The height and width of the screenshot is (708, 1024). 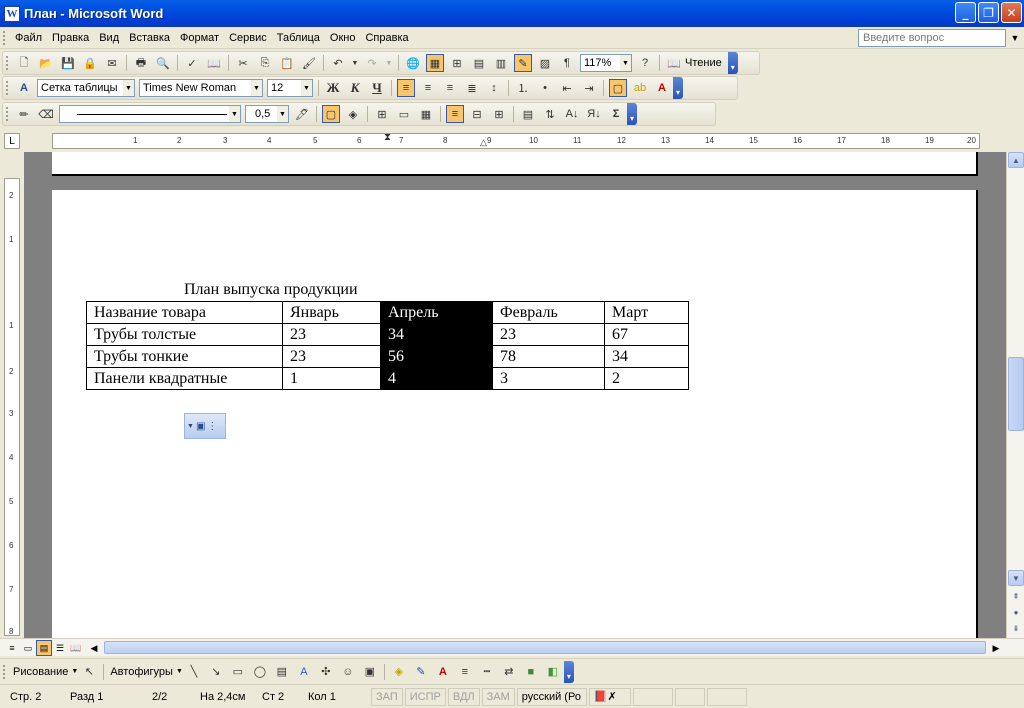 I want to click on insert-table-icon: ⊞, so click(x=457, y=63).